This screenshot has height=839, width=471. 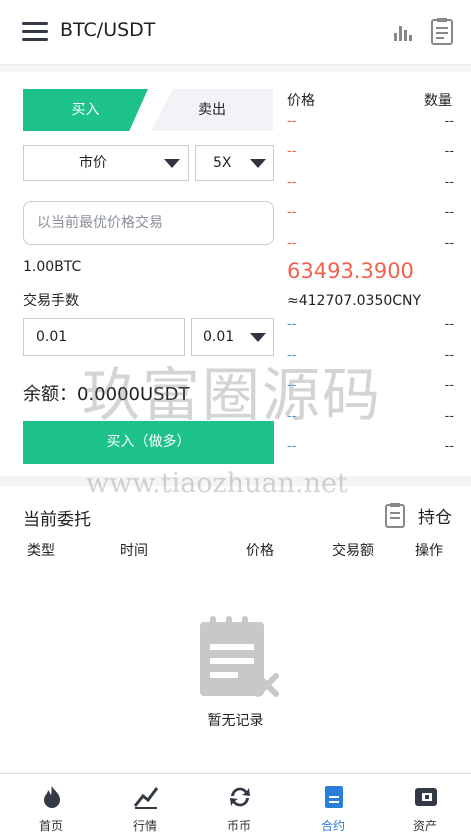 I want to click on order-type-select: 市价, so click(x=106, y=163).